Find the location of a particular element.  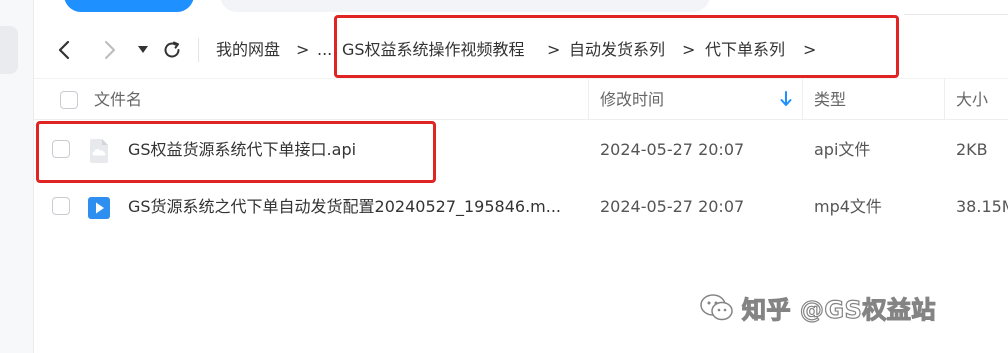

watermark: 知乎 @GS权益站 is located at coordinates (818, 307).